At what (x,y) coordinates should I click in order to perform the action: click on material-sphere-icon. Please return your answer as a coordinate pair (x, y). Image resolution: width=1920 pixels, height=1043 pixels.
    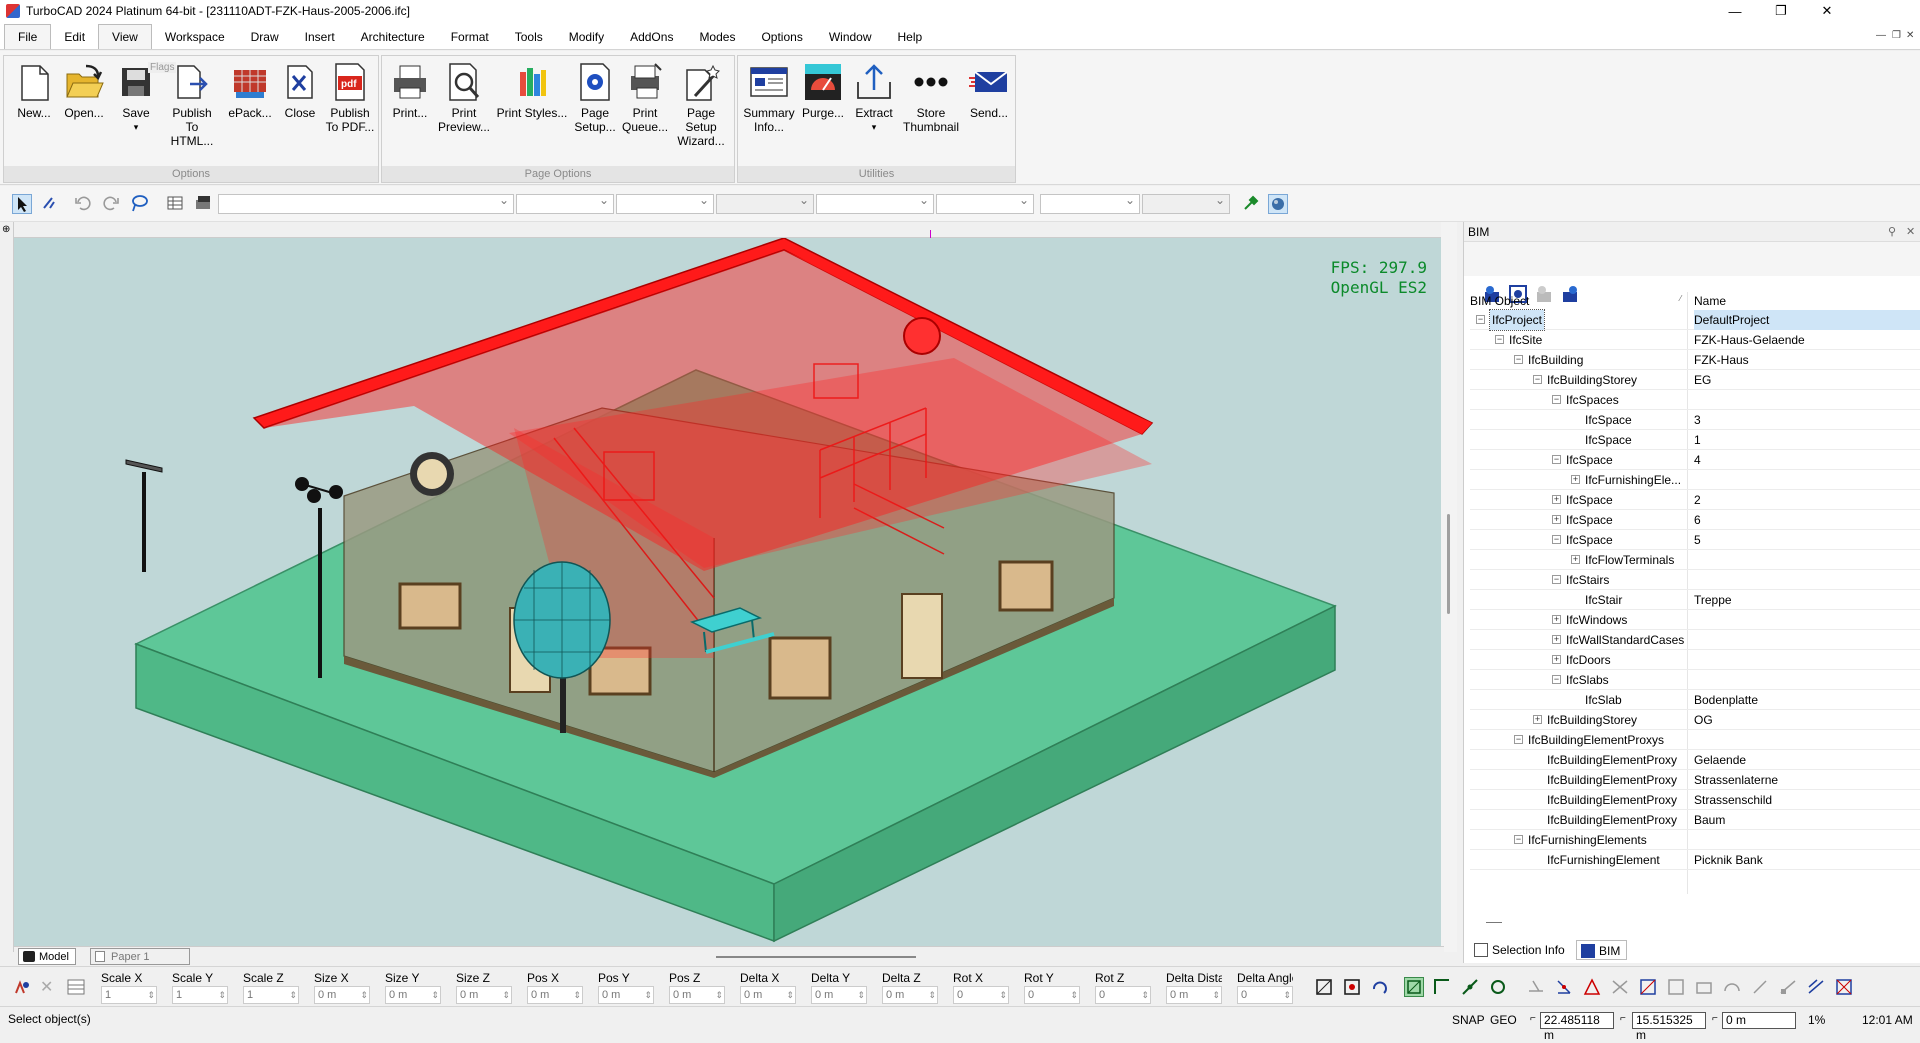
    Looking at the image, I should click on (1278, 204).